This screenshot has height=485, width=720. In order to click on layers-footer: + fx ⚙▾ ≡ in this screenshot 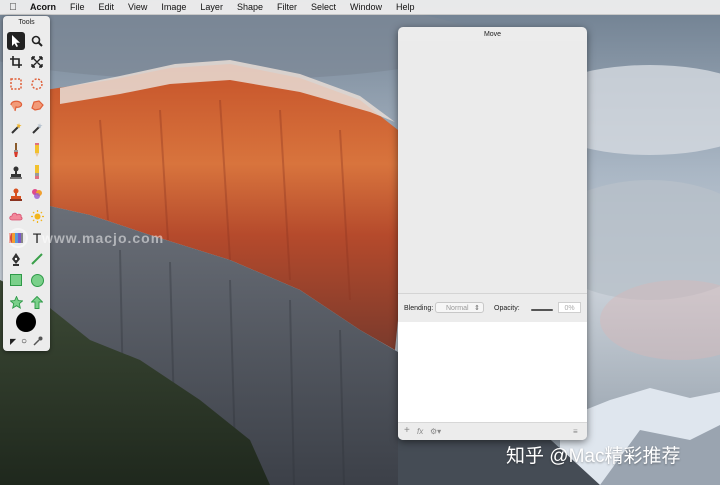, I will do `click(492, 431)`.